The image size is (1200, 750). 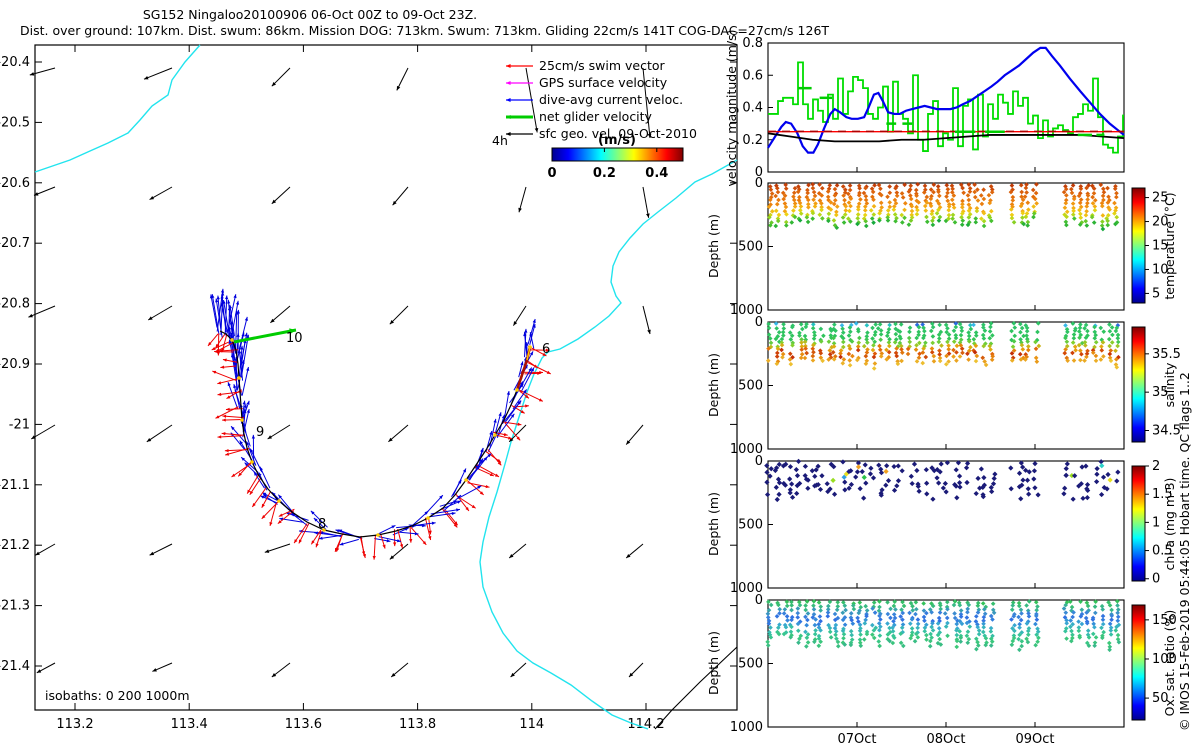 What do you see at coordinates (752, 75) in the screenshot?
I see `y-tick-label: 0.6` at bounding box center [752, 75].